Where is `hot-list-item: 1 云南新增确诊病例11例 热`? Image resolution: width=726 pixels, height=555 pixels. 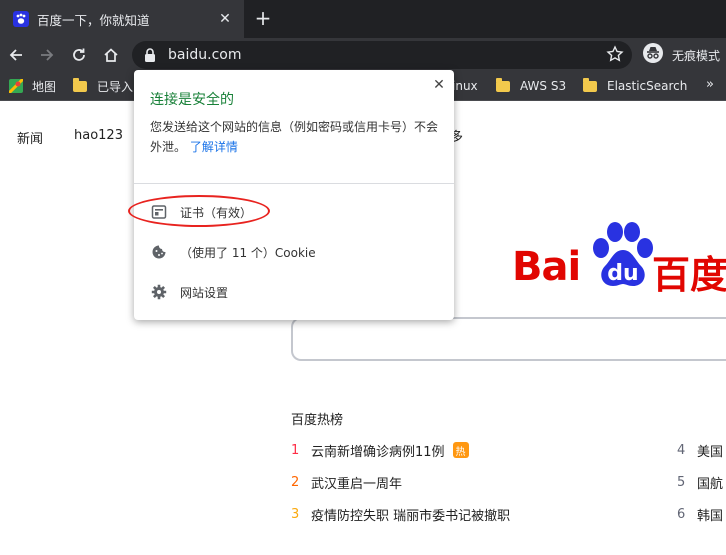
hot-list-item: 1 云南新增确诊病例11例 热 is located at coordinates (380, 450).